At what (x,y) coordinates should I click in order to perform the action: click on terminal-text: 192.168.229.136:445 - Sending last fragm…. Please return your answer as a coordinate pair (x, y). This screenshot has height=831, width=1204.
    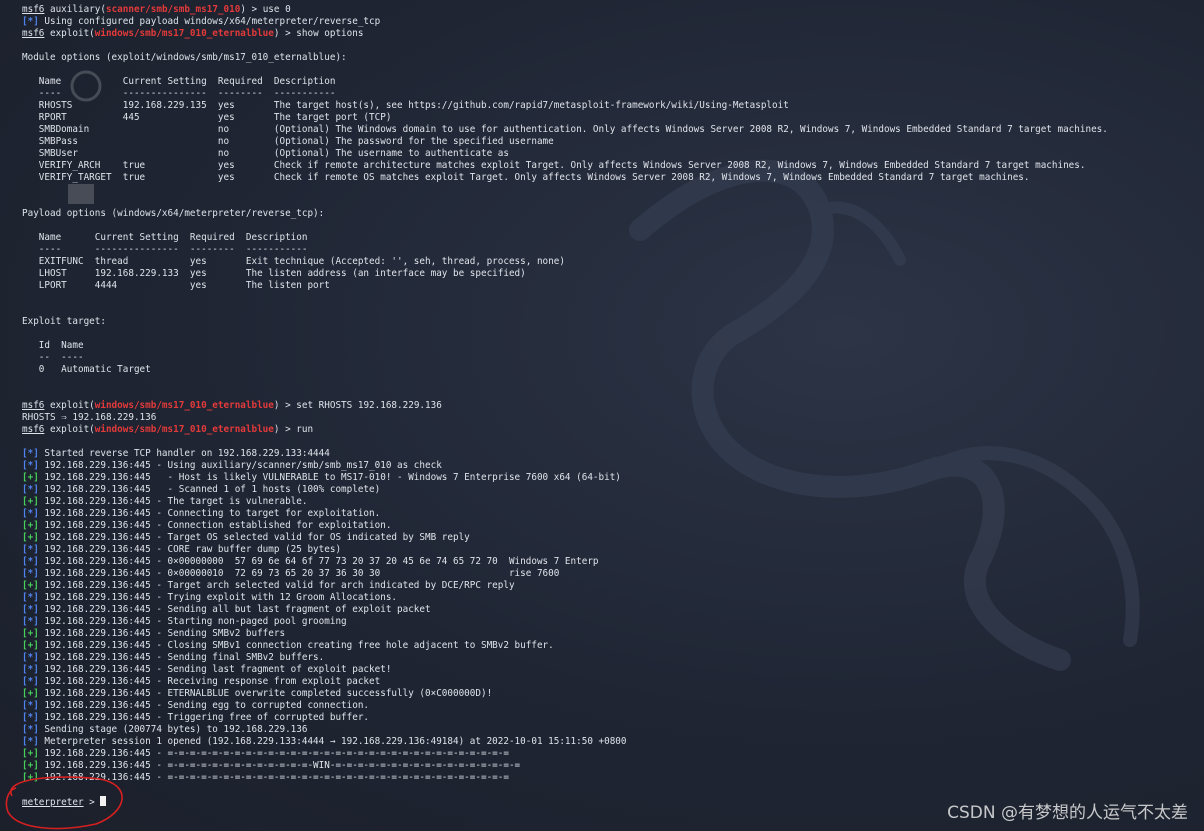
    Looking at the image, I should click on (215, 669).